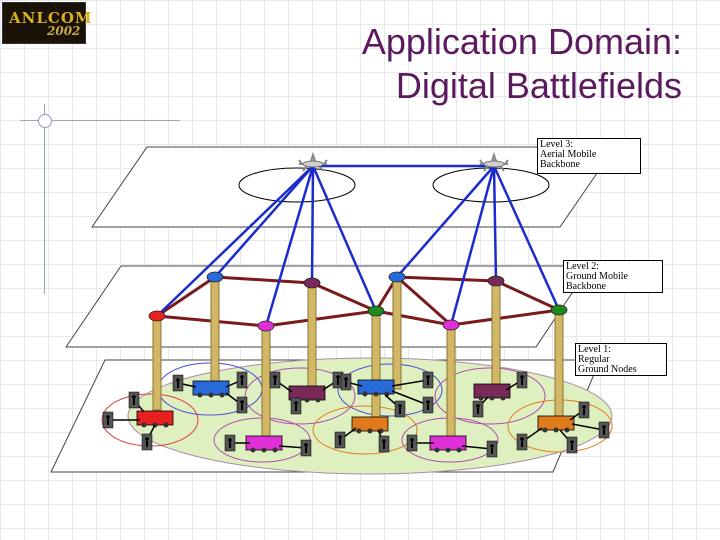 The image size is (720, 540). I want to click on level3-label: Level 3: Aerial Mobile Backbone, so click(589, 156).